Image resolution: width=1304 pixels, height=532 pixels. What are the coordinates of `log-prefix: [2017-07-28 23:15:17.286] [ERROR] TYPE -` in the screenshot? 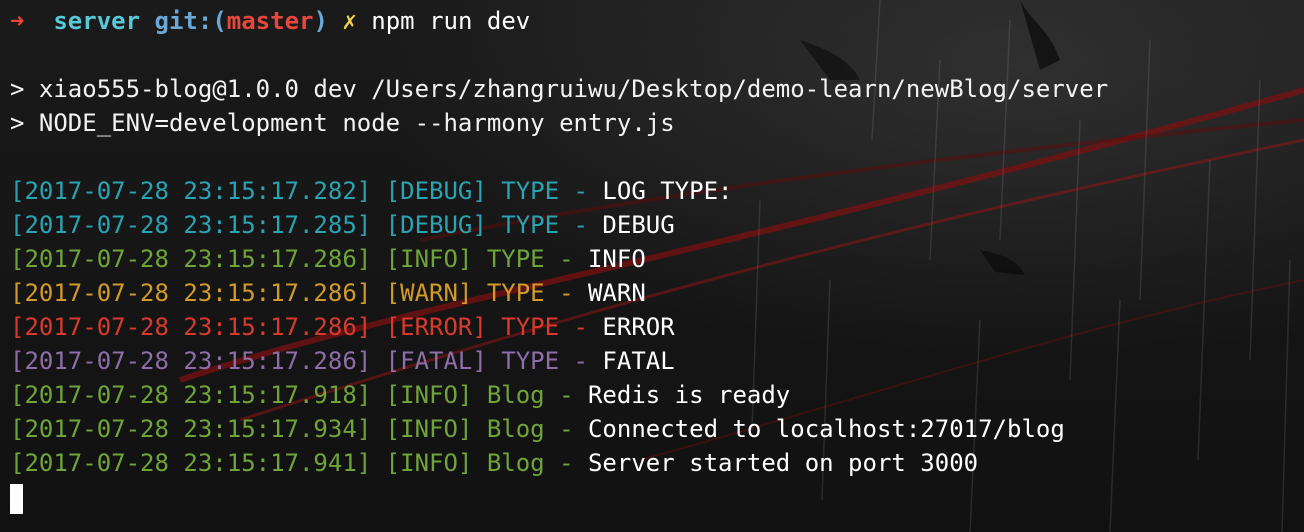 It's located at (306, 327).